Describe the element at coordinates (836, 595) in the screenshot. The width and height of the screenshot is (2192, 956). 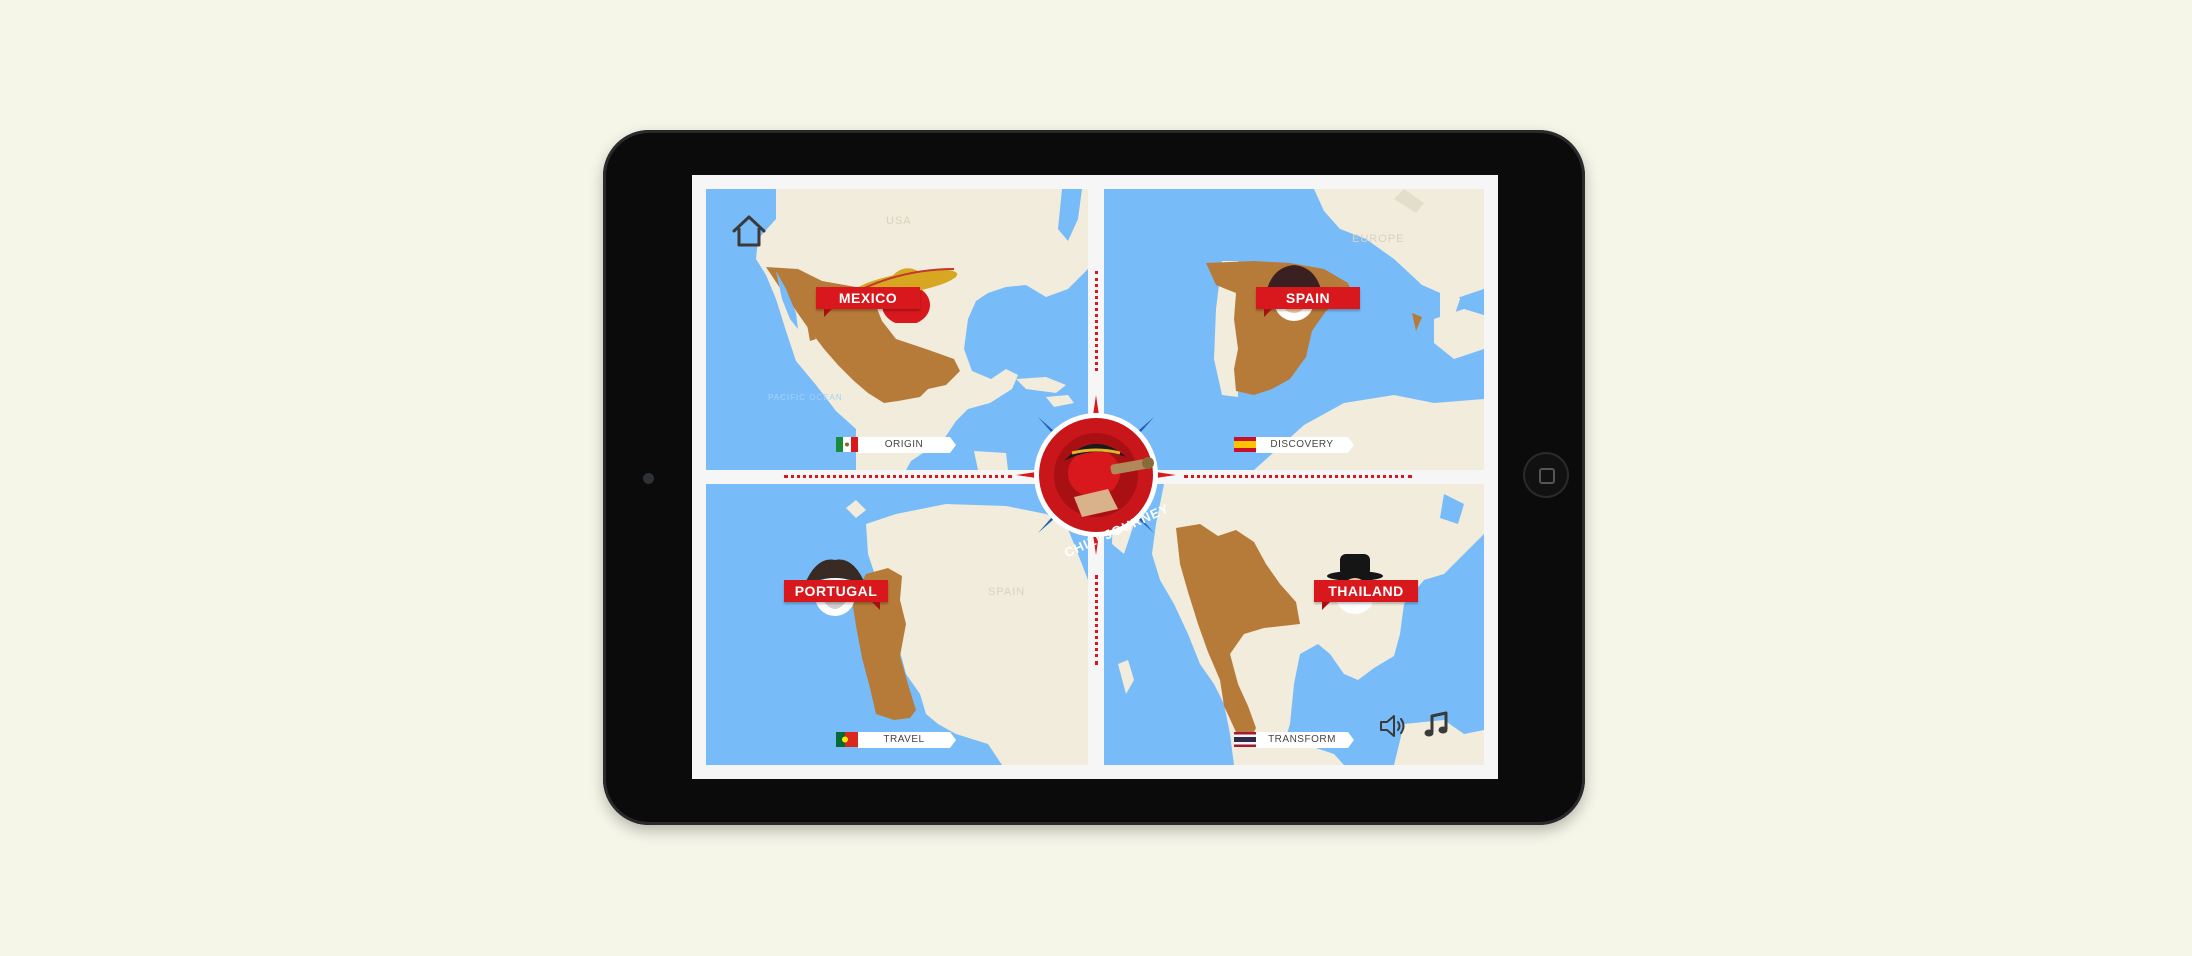
I see `country-label-portugal: PORTUGAL` at that location.